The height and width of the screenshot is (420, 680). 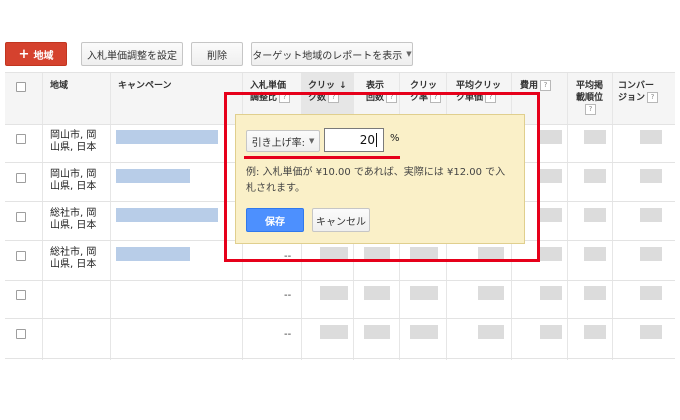 What do you see at coordinates (145, 86) in the screenshot?
I see `header-campaign: キャンペーン` at bounding box center [145, 86].